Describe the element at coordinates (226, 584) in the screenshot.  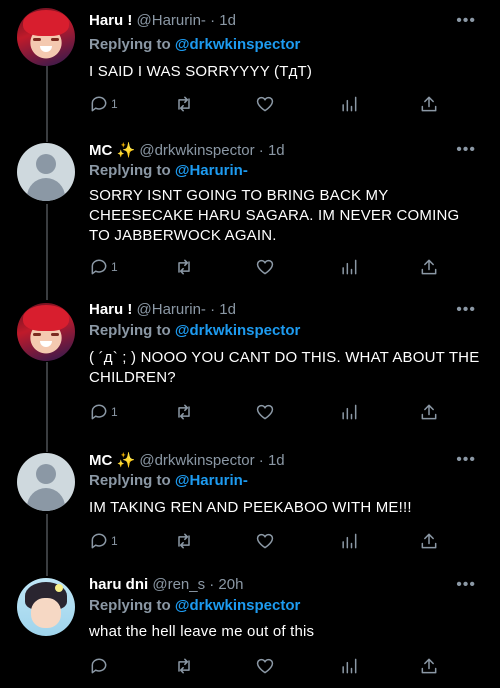
I see `tweet-time: · 20h` at that location.